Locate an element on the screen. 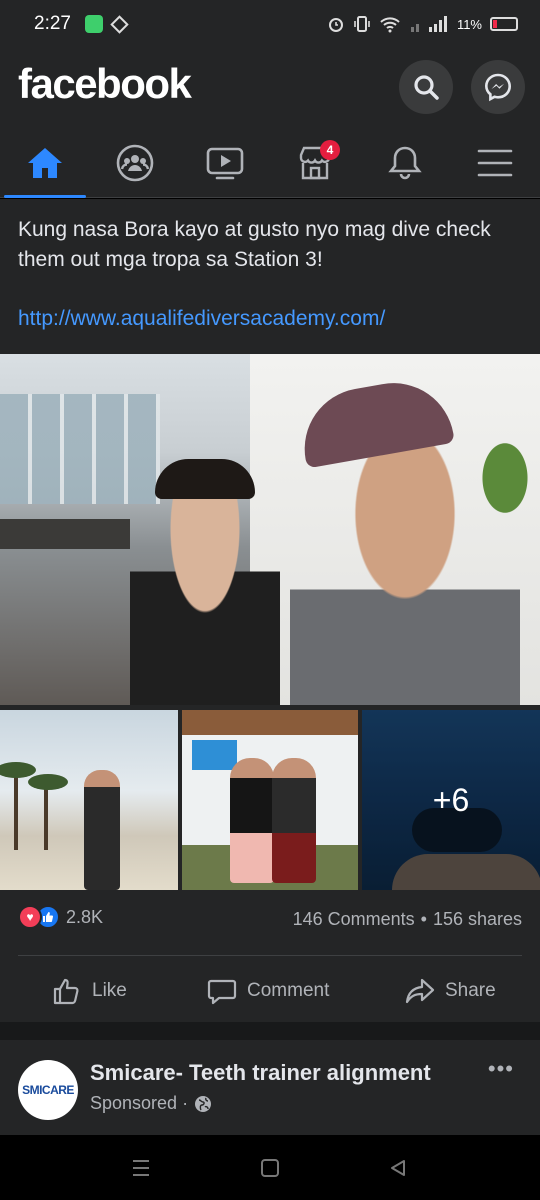  status-time: 2:27 is located at coordinates (52, 23).